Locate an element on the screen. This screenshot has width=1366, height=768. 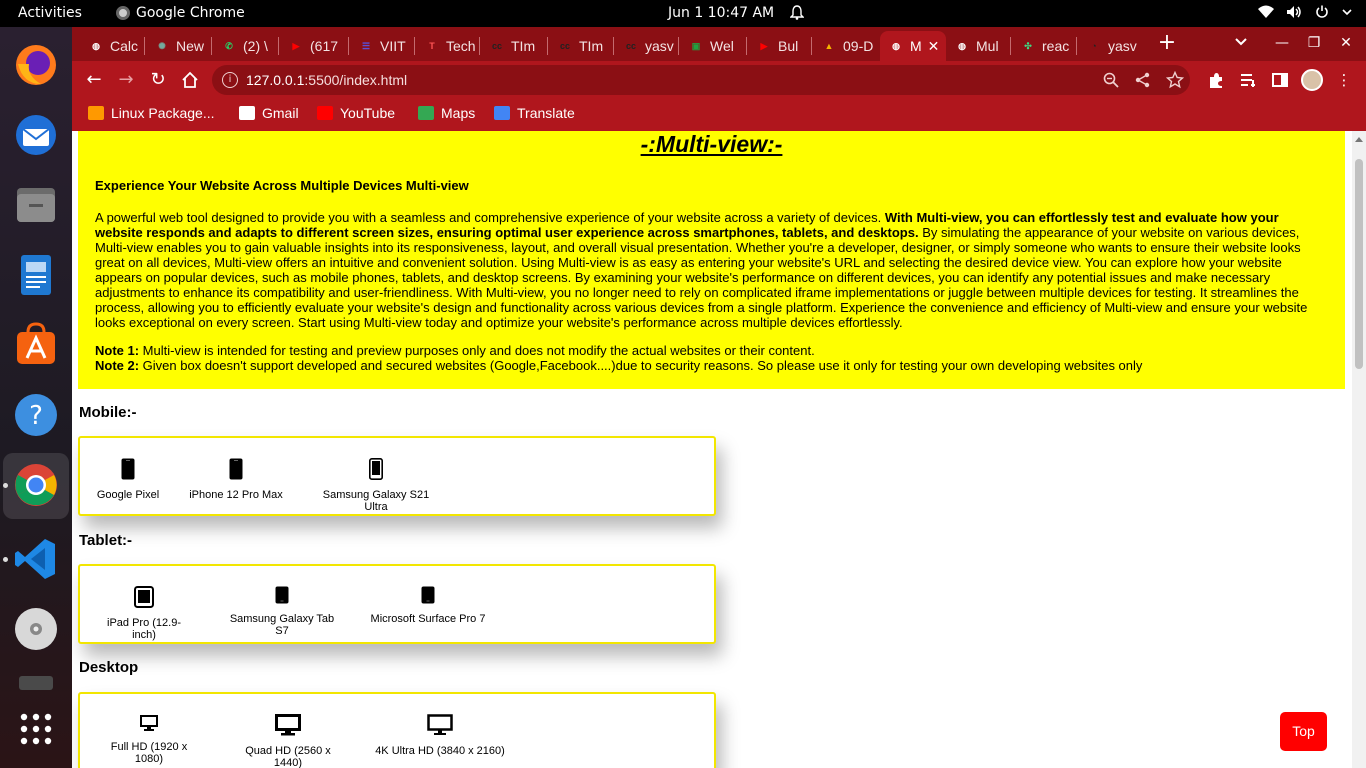
zoom-icon is located at coordinates (1111, 80).